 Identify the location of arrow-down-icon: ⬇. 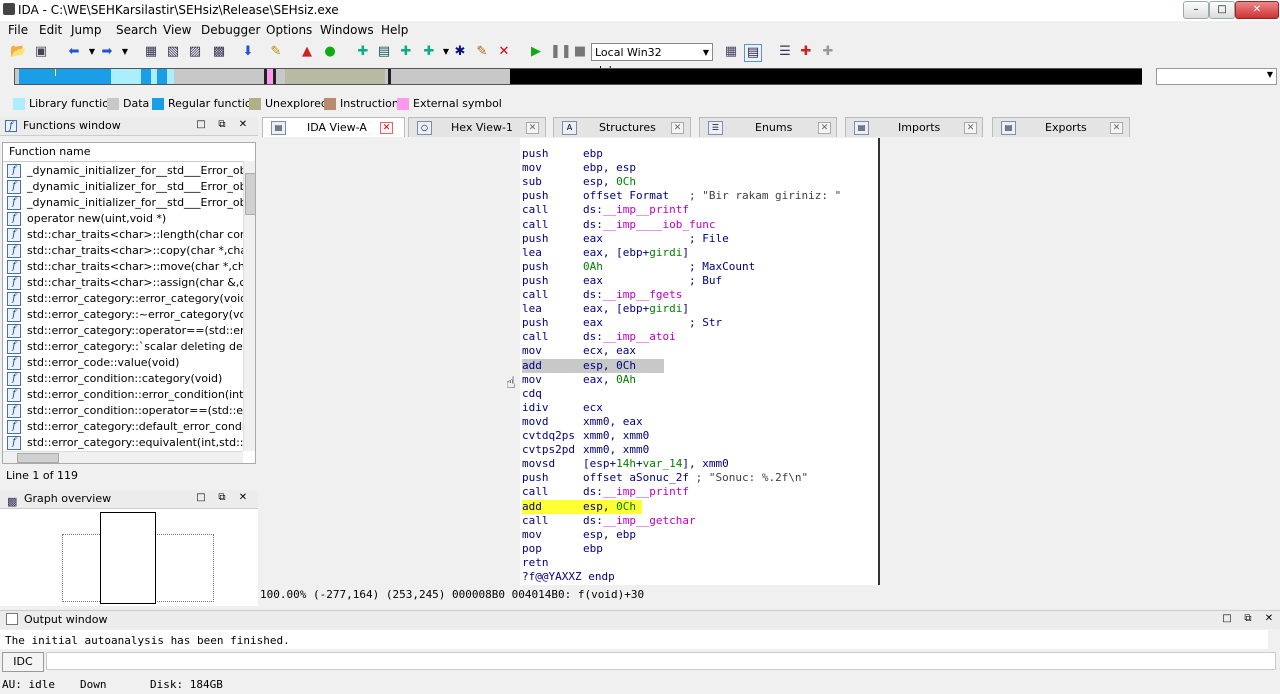
(248, 52).